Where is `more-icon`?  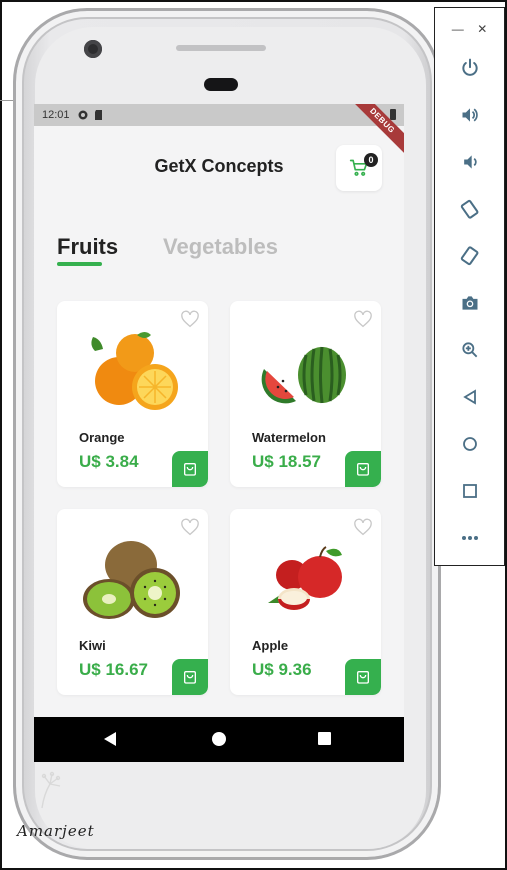
more-icon is located at coordinates (470, 538).